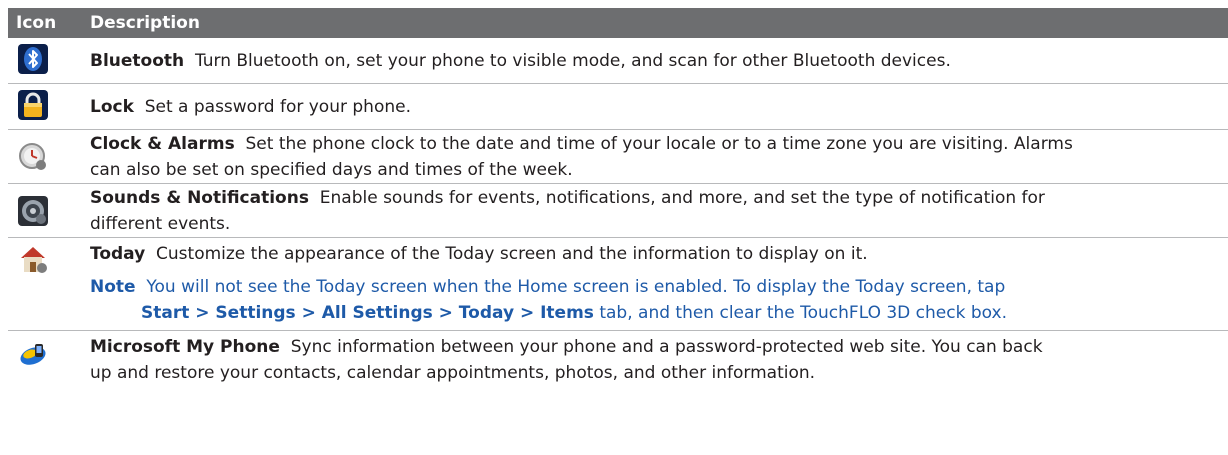 The width and height of the screenshot is (1228, 455). Describe the element at coordinates (145, 23) in the screenshot. I see `description-column-header: Description` at that location.